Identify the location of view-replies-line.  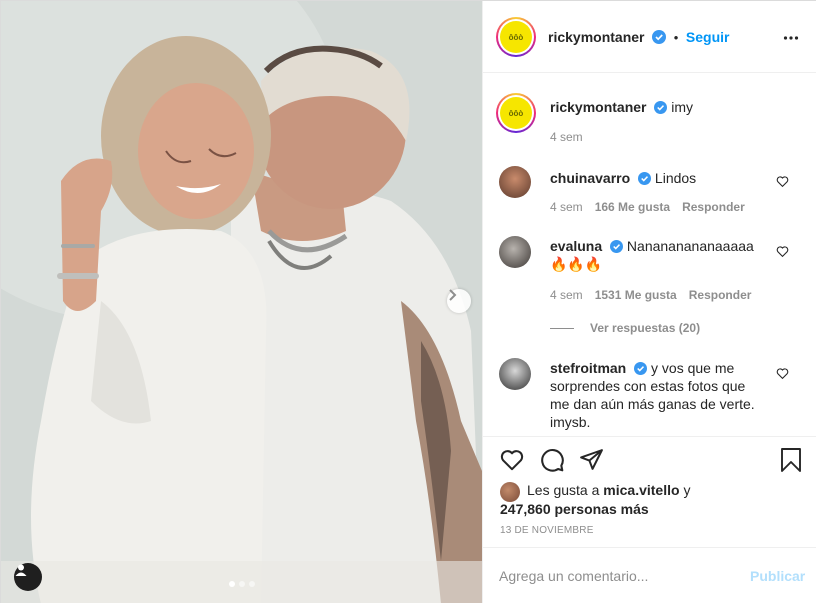
(562, 328).